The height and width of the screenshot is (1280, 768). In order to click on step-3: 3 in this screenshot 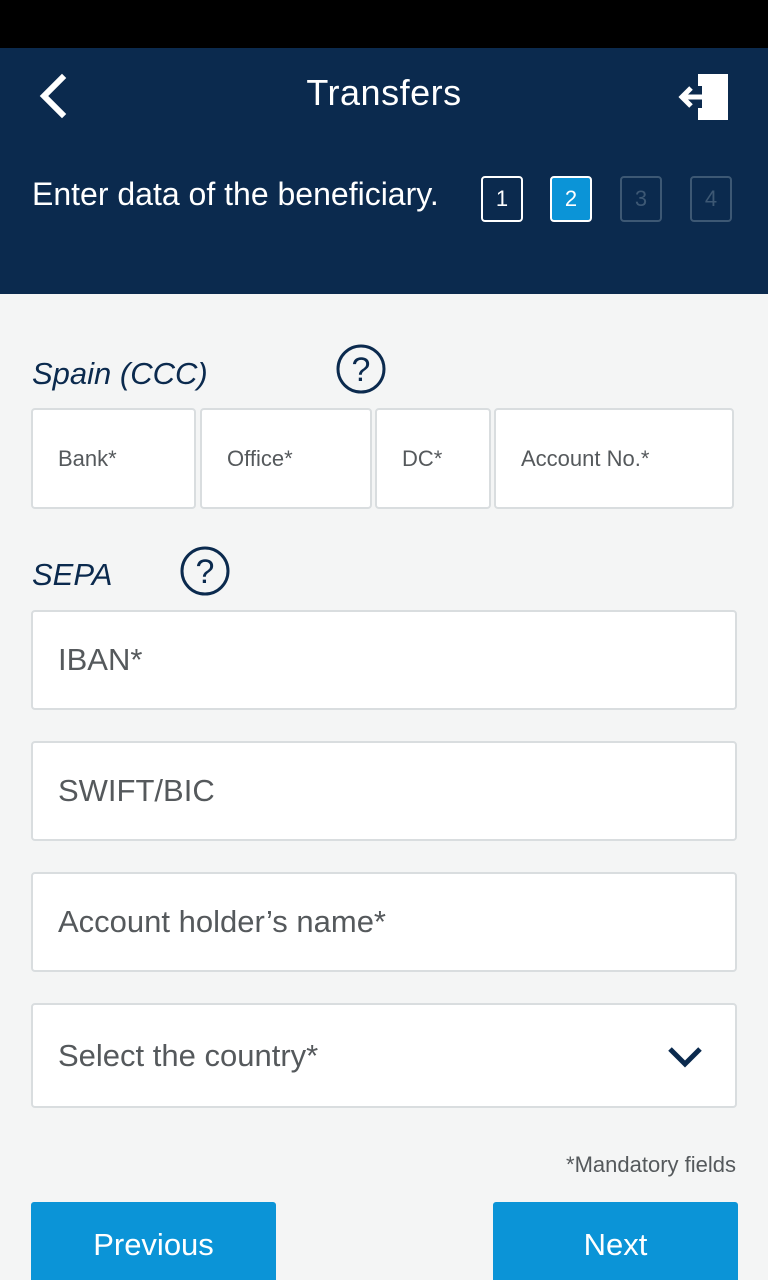, I will do `click(641, 199)`.